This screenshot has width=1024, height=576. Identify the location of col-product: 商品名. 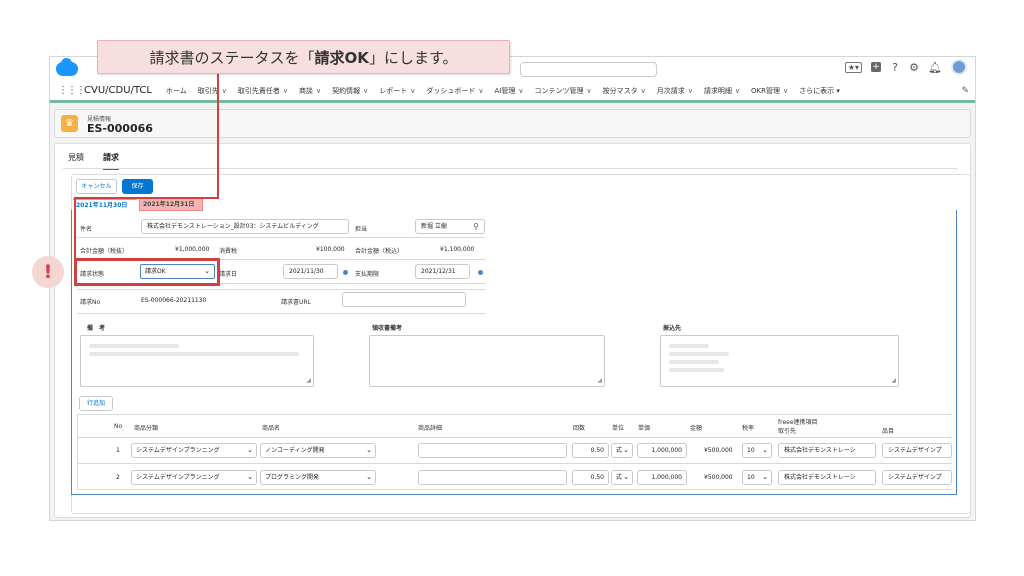
(271, 428).